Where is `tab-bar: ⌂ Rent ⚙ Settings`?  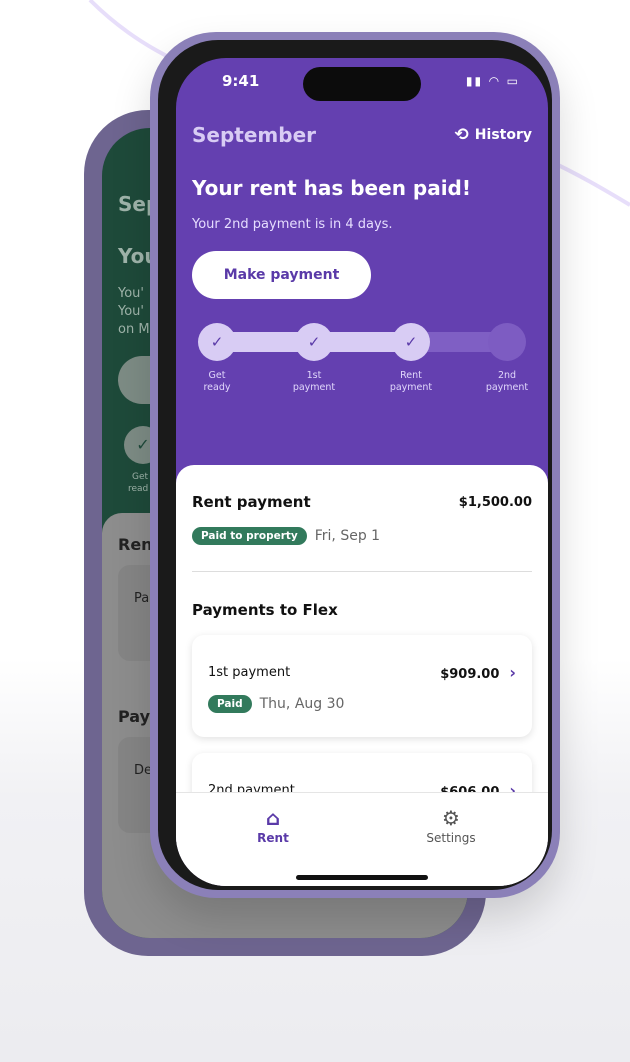 tab-bar: ⌂ Rent ⚙ Settings is located at coordinates (362, 839).